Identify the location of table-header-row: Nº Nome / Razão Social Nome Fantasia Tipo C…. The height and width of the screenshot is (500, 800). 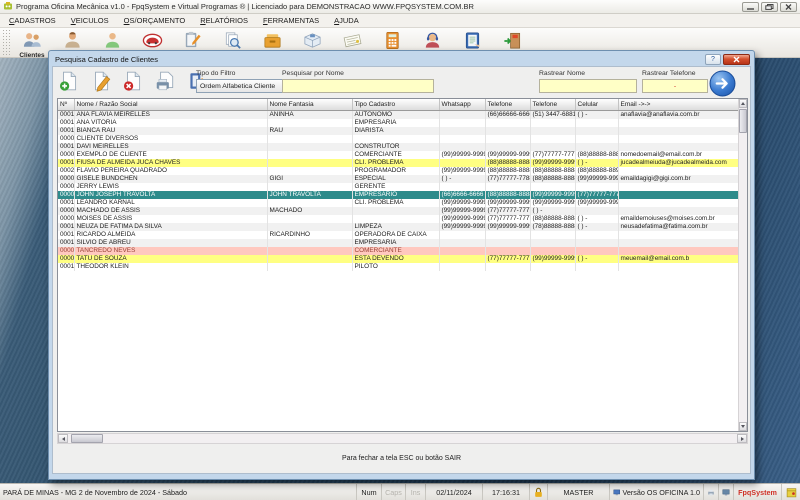
(398, 105).